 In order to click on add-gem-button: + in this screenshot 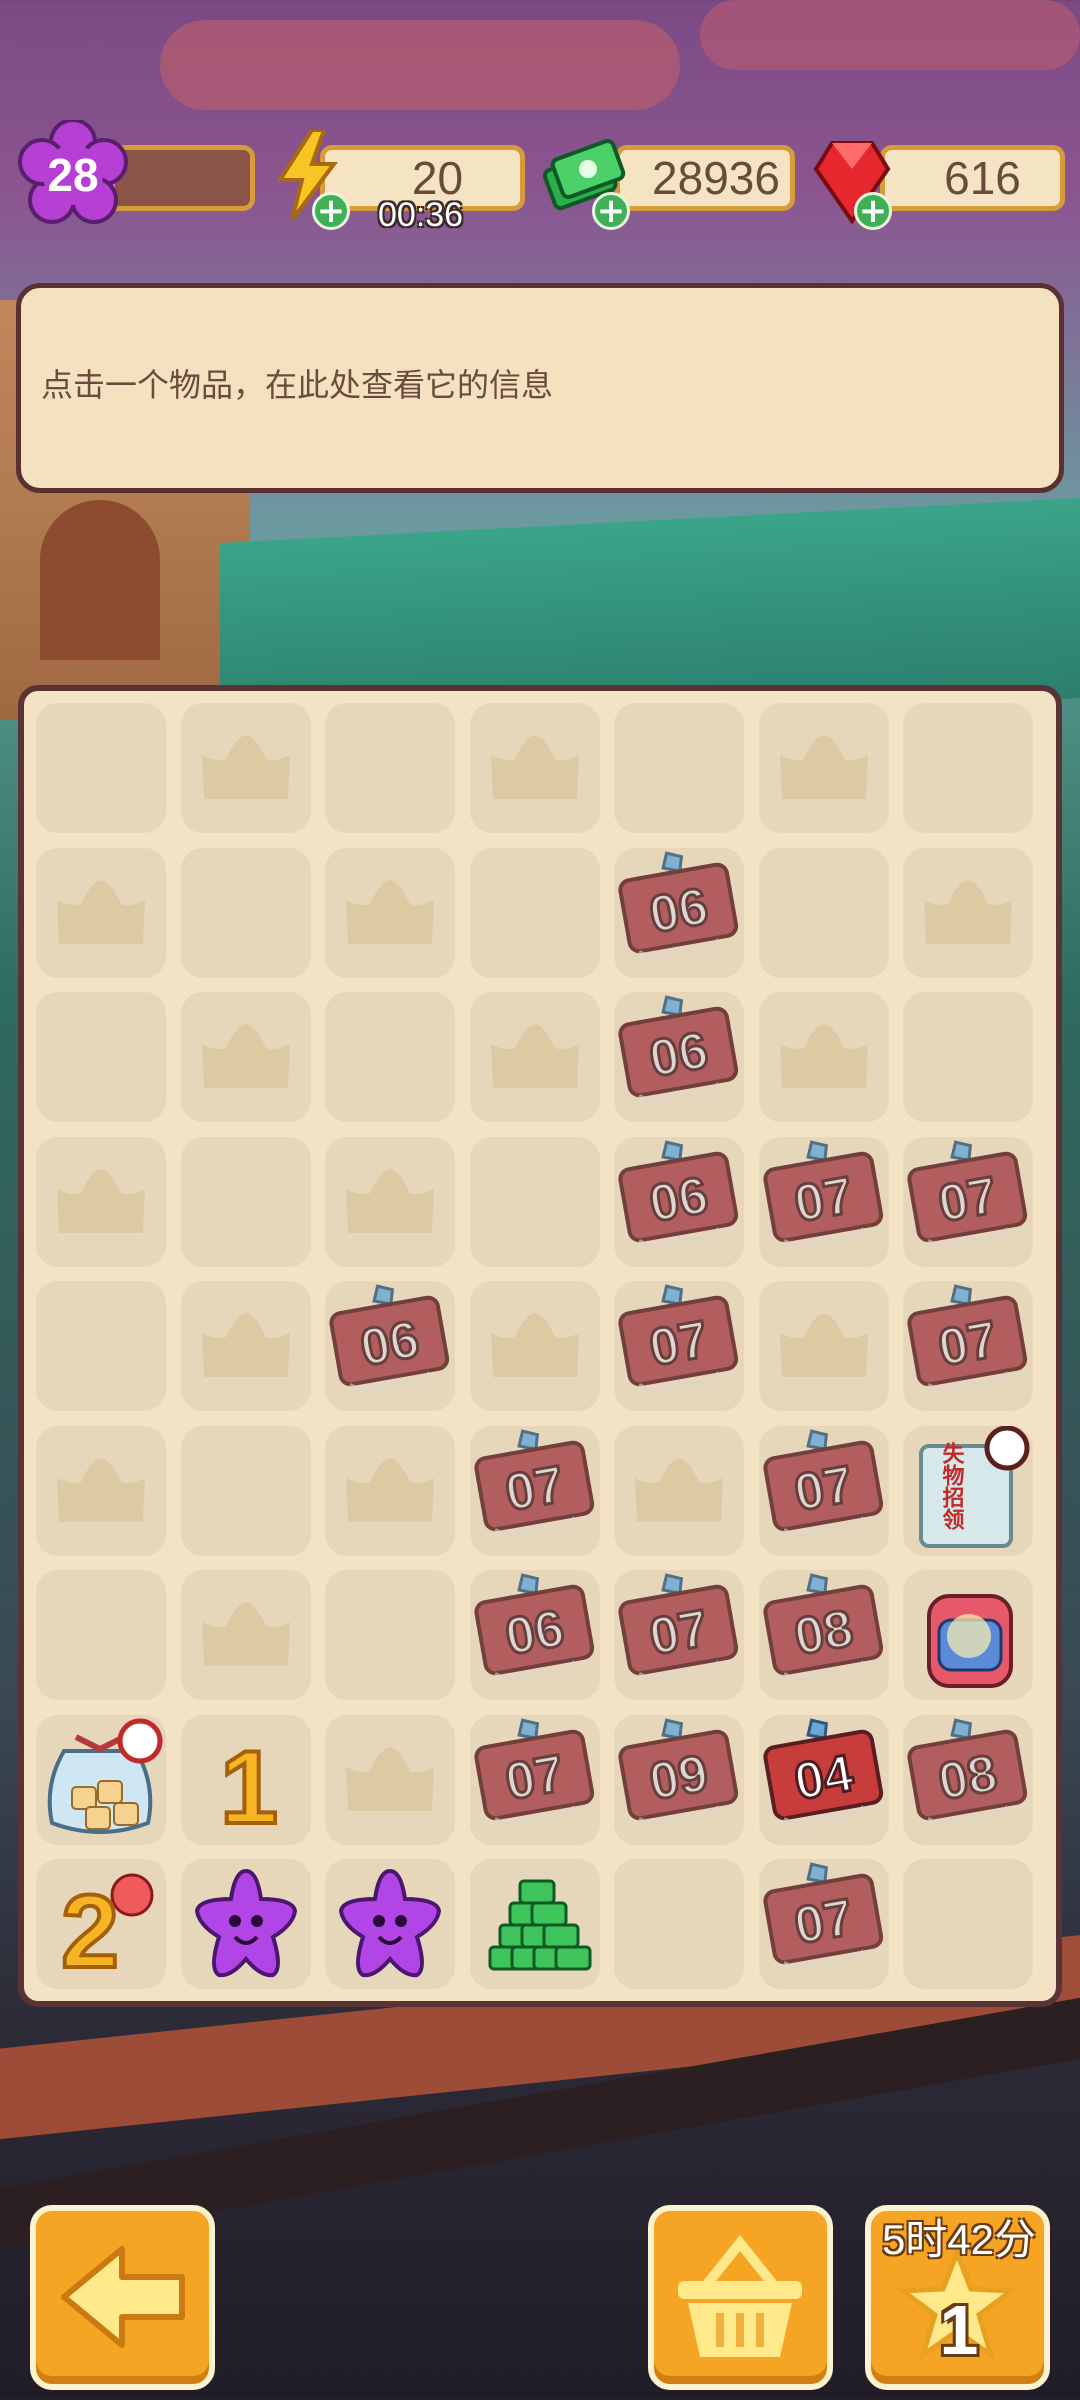, I will do `click(873, 211)`.